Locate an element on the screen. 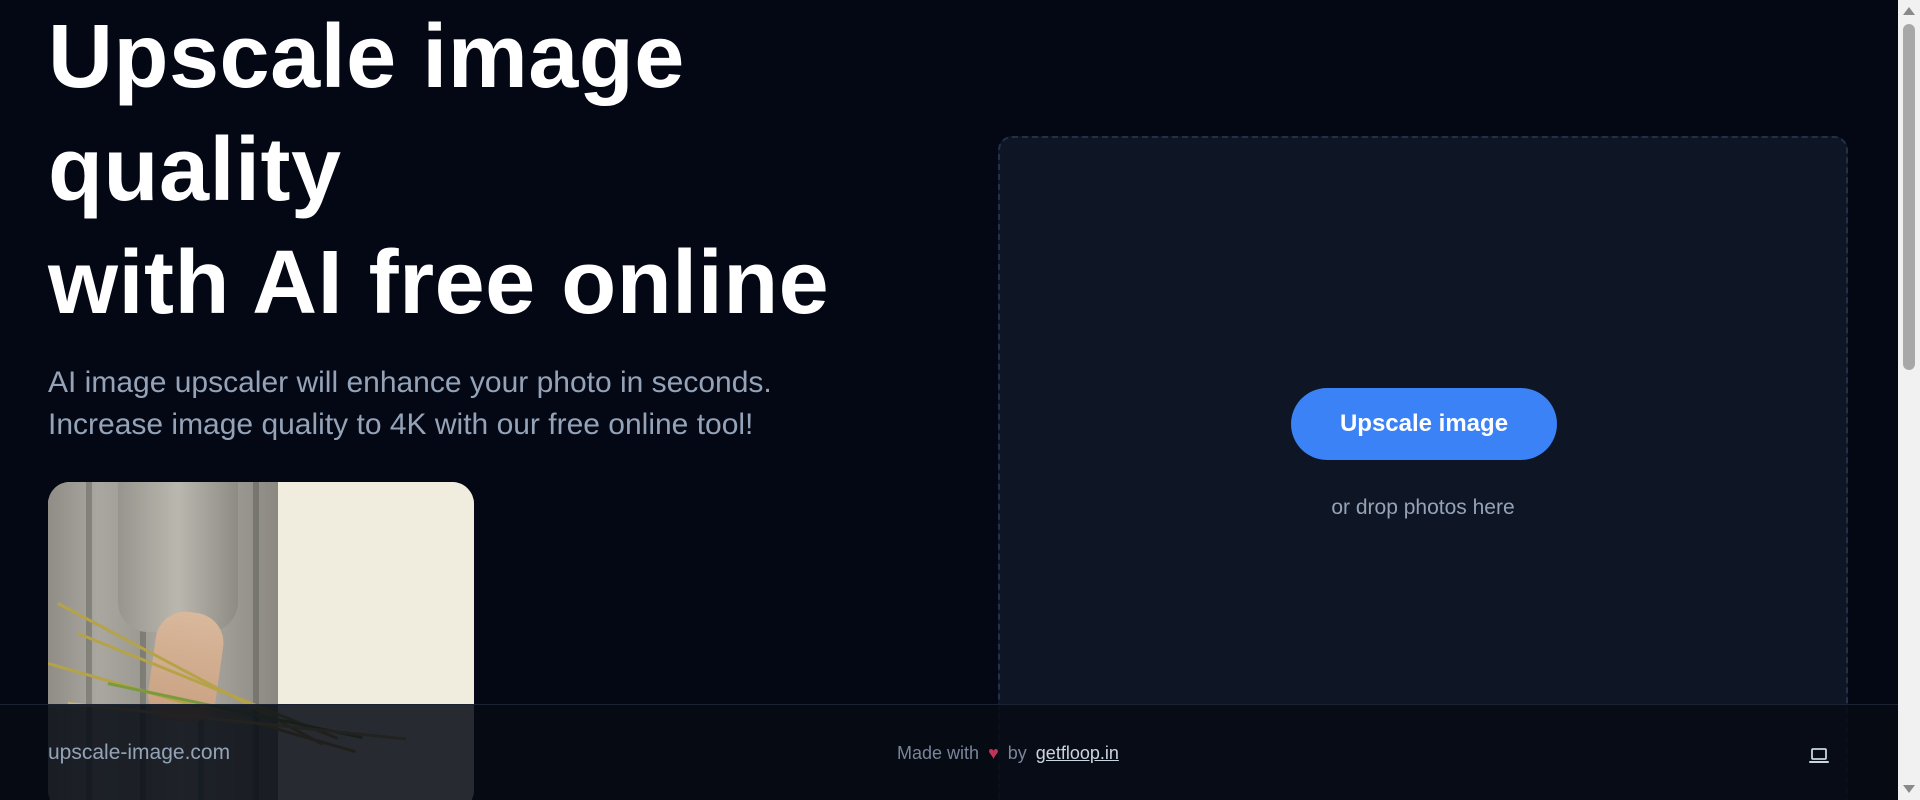 Image resolution: width=1920 pixels, height=800 pixels. drop-hint: or drop photos here is located at coordinates (1423, 507).